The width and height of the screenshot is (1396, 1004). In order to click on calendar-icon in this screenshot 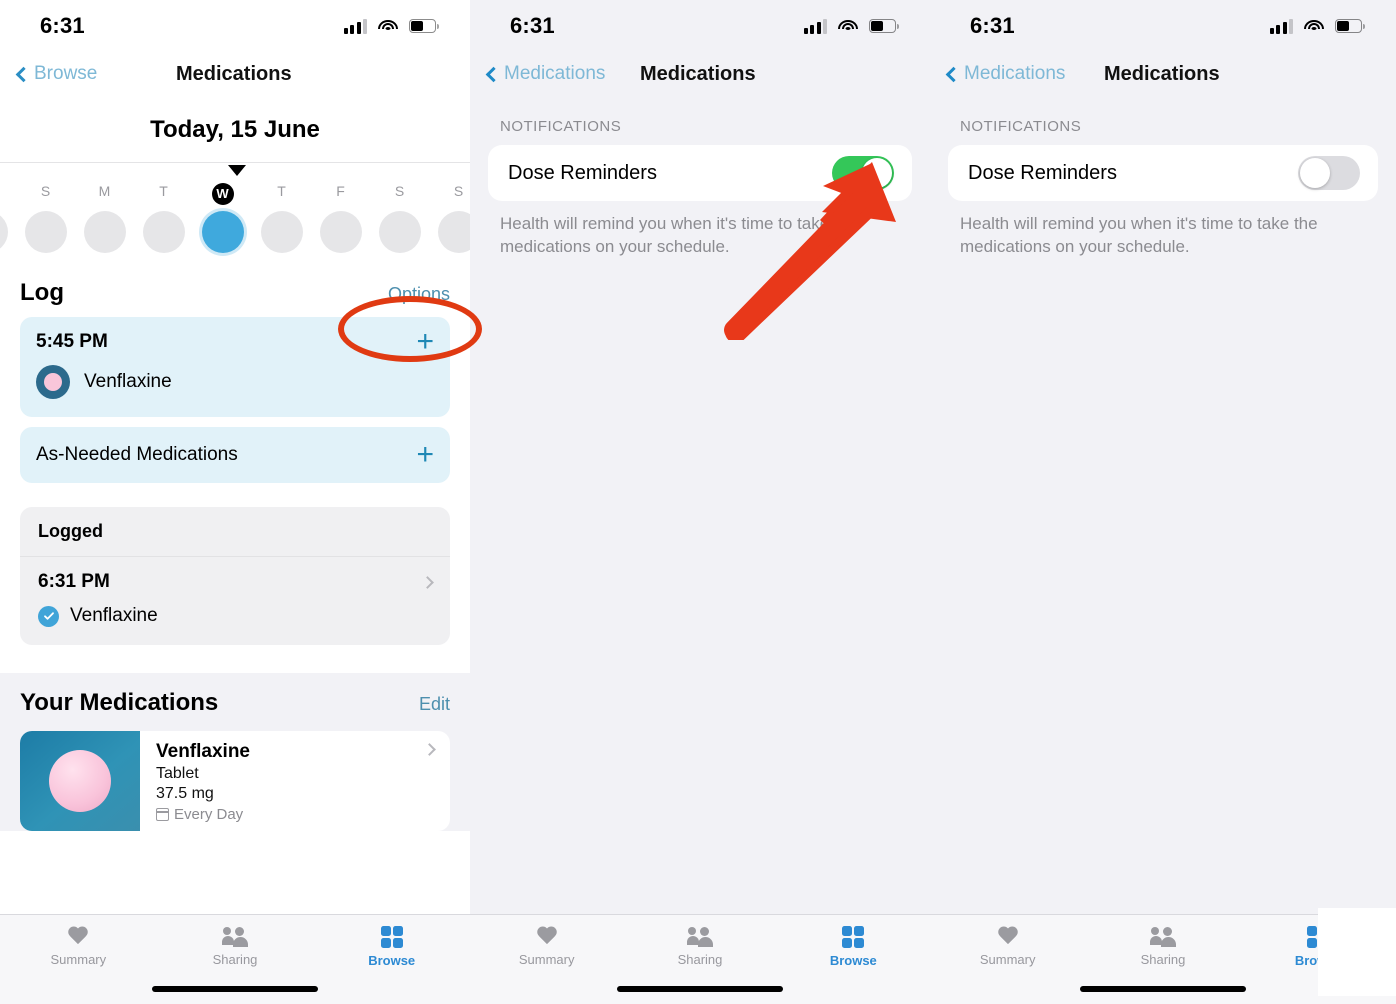, I will do `click(162, 814)`.